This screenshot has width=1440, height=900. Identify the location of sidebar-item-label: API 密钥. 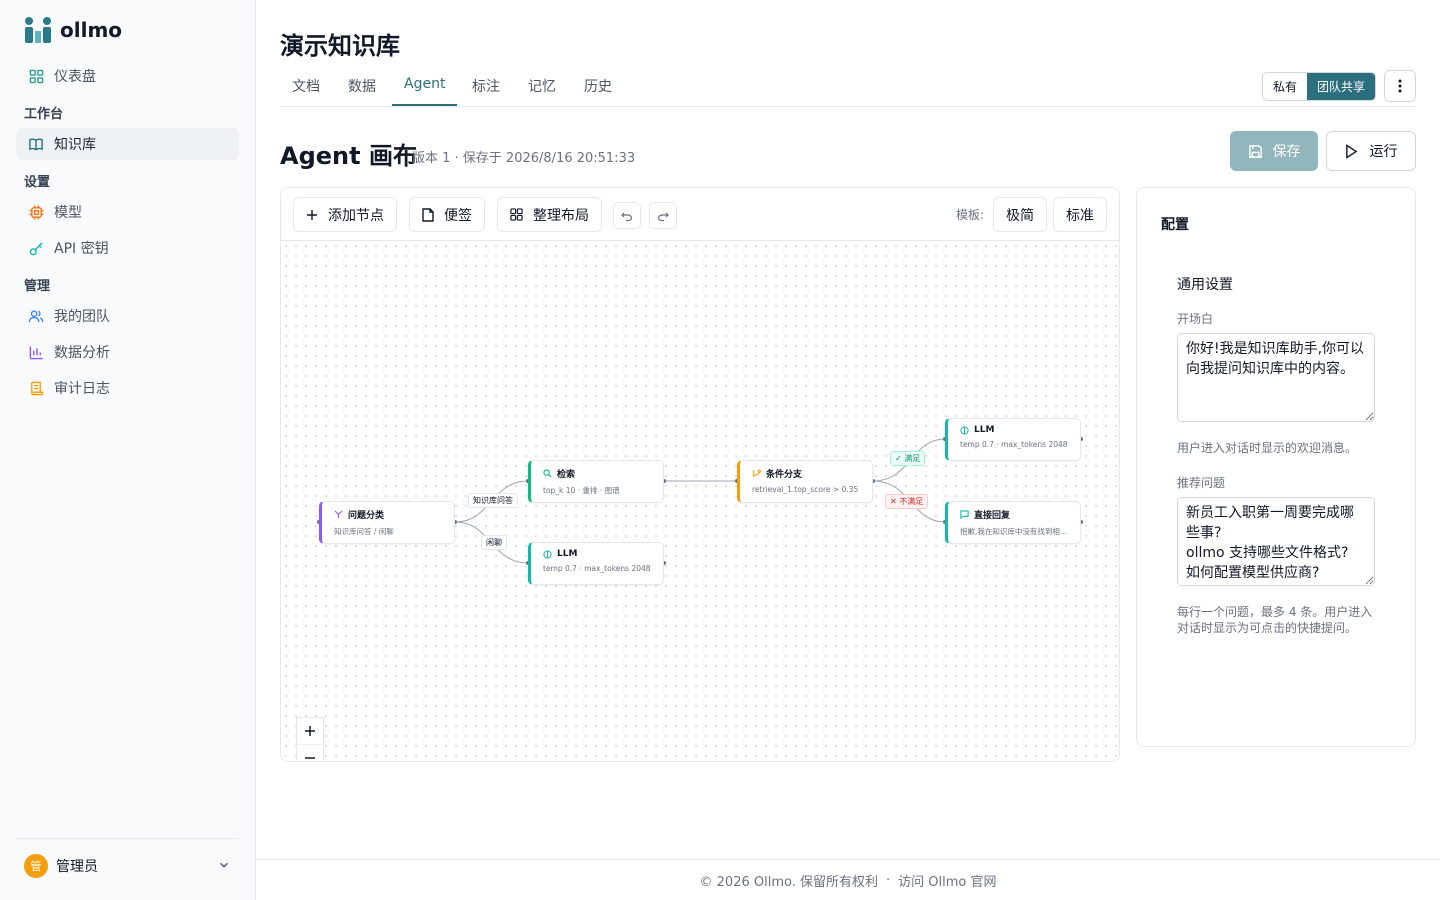
(81, 249).